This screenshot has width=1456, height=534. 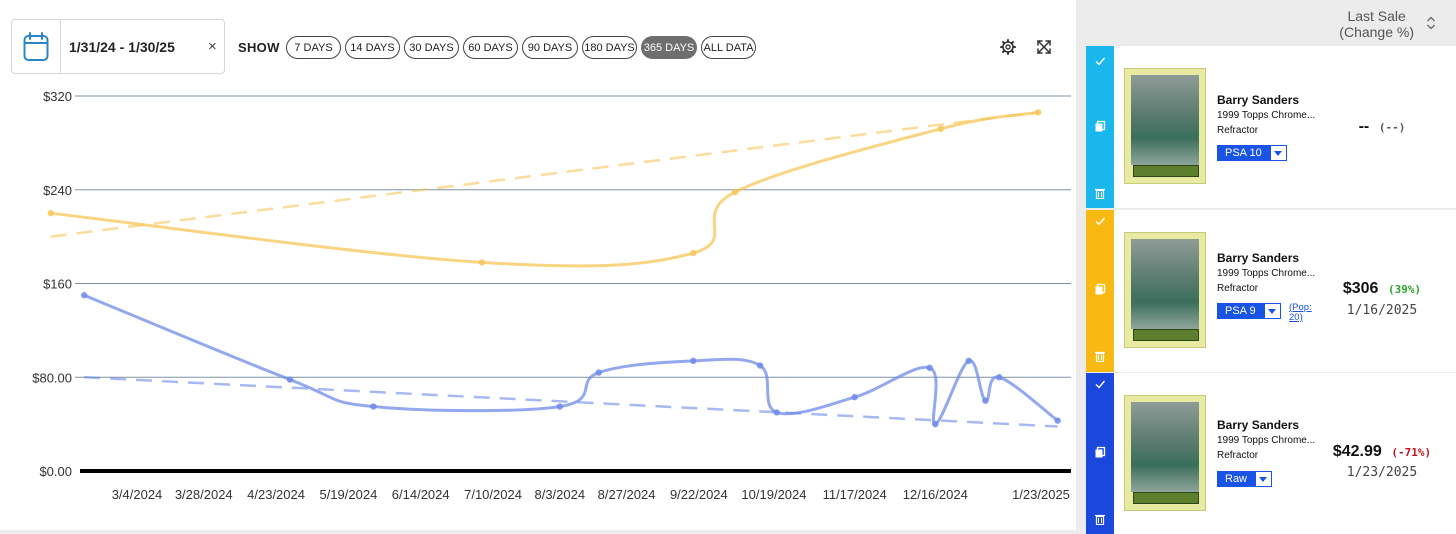 What do you see at coordinates (1245, 479) in the screenshot?
I see `grade-dropdown: Raw` at bounding box center [1245, 479].